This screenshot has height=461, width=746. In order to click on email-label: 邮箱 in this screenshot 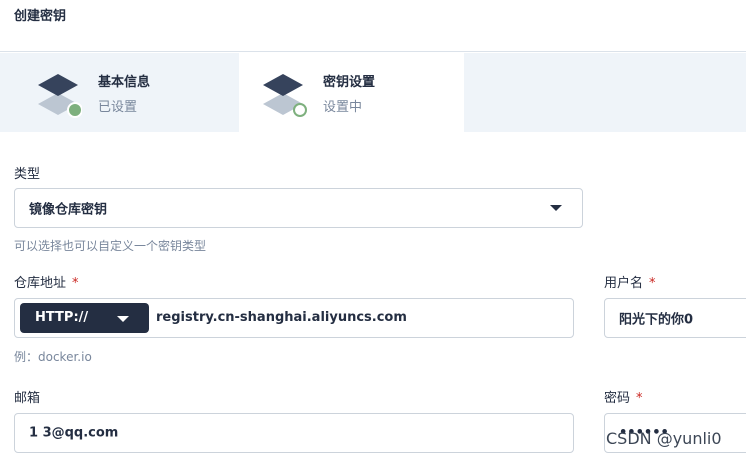, I will do `click(27, 398)`.